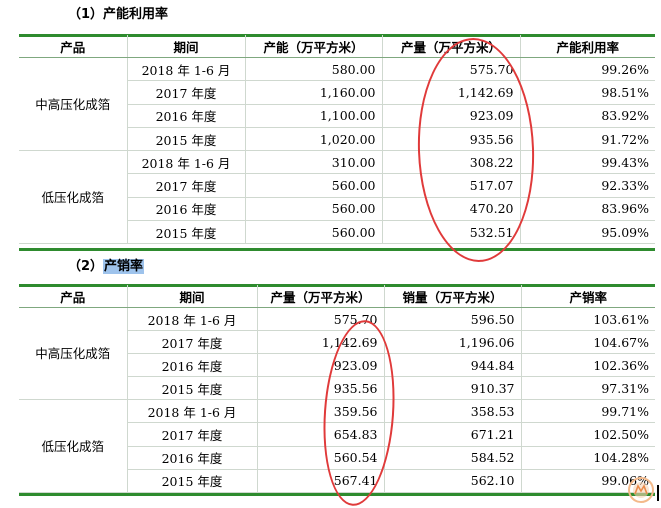 The height and width of the screenshot is (508, 661). I want to click on section-title-capacity-utilization: （1）产能利用率, so click(118, 15).